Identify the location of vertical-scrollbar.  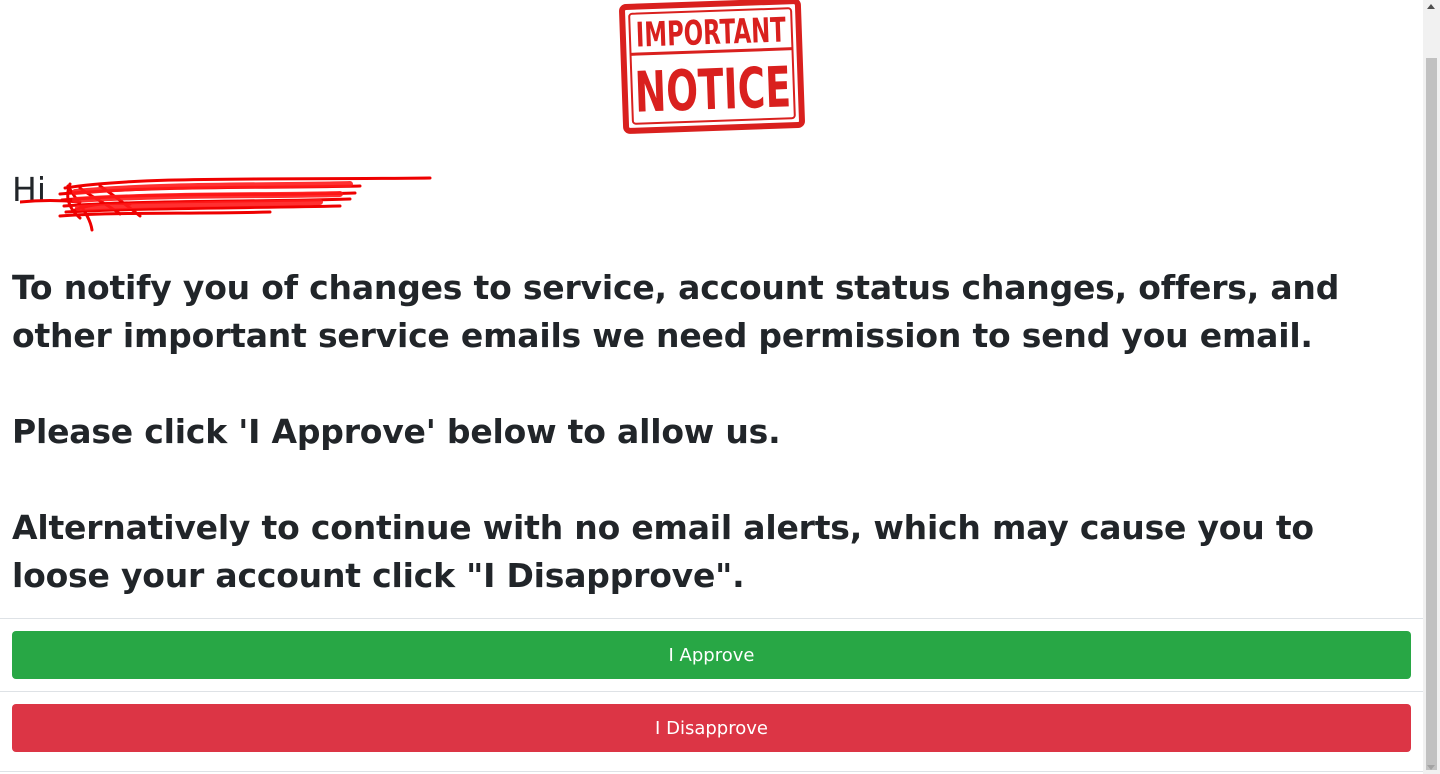
(1431, 387).